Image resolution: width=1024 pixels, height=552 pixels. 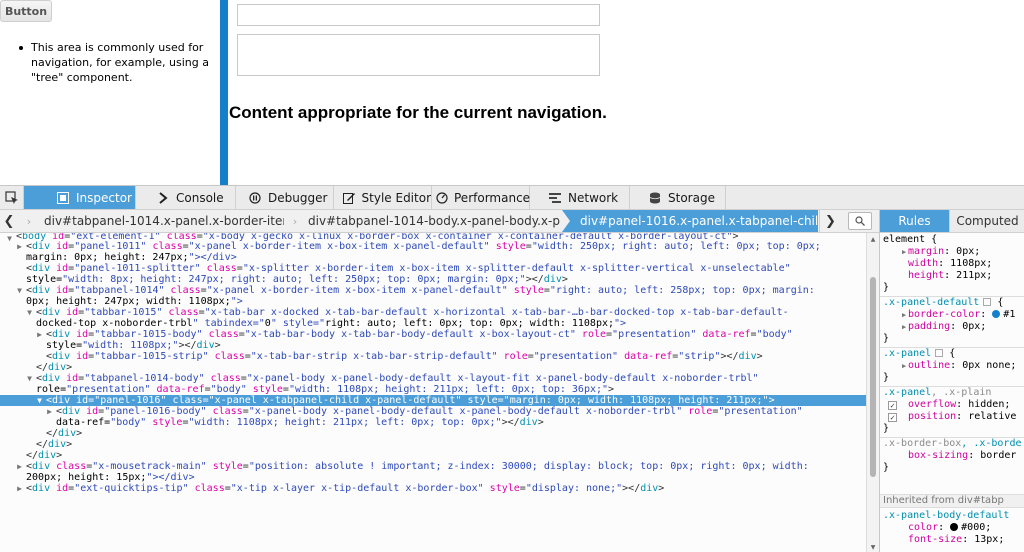 I want to click on rule-property: color: #000;, so click(x=952, y=528).